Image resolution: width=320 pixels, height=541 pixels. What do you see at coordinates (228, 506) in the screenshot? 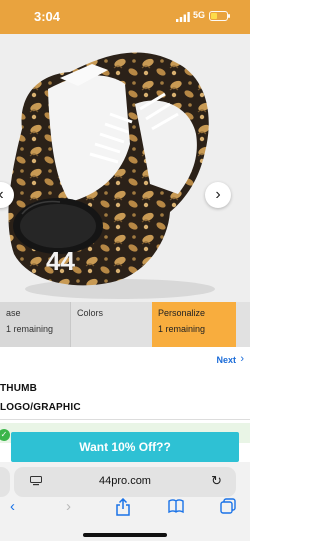
I see `tabs-icon` at bounding box center [228, 506].